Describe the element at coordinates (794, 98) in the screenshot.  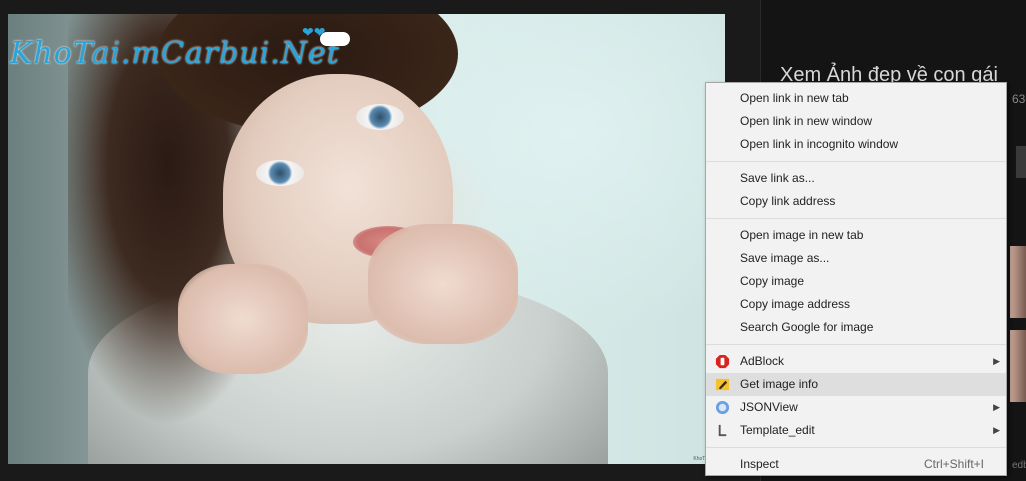
I see `menu-item-label: Open link in new tab` at that location.